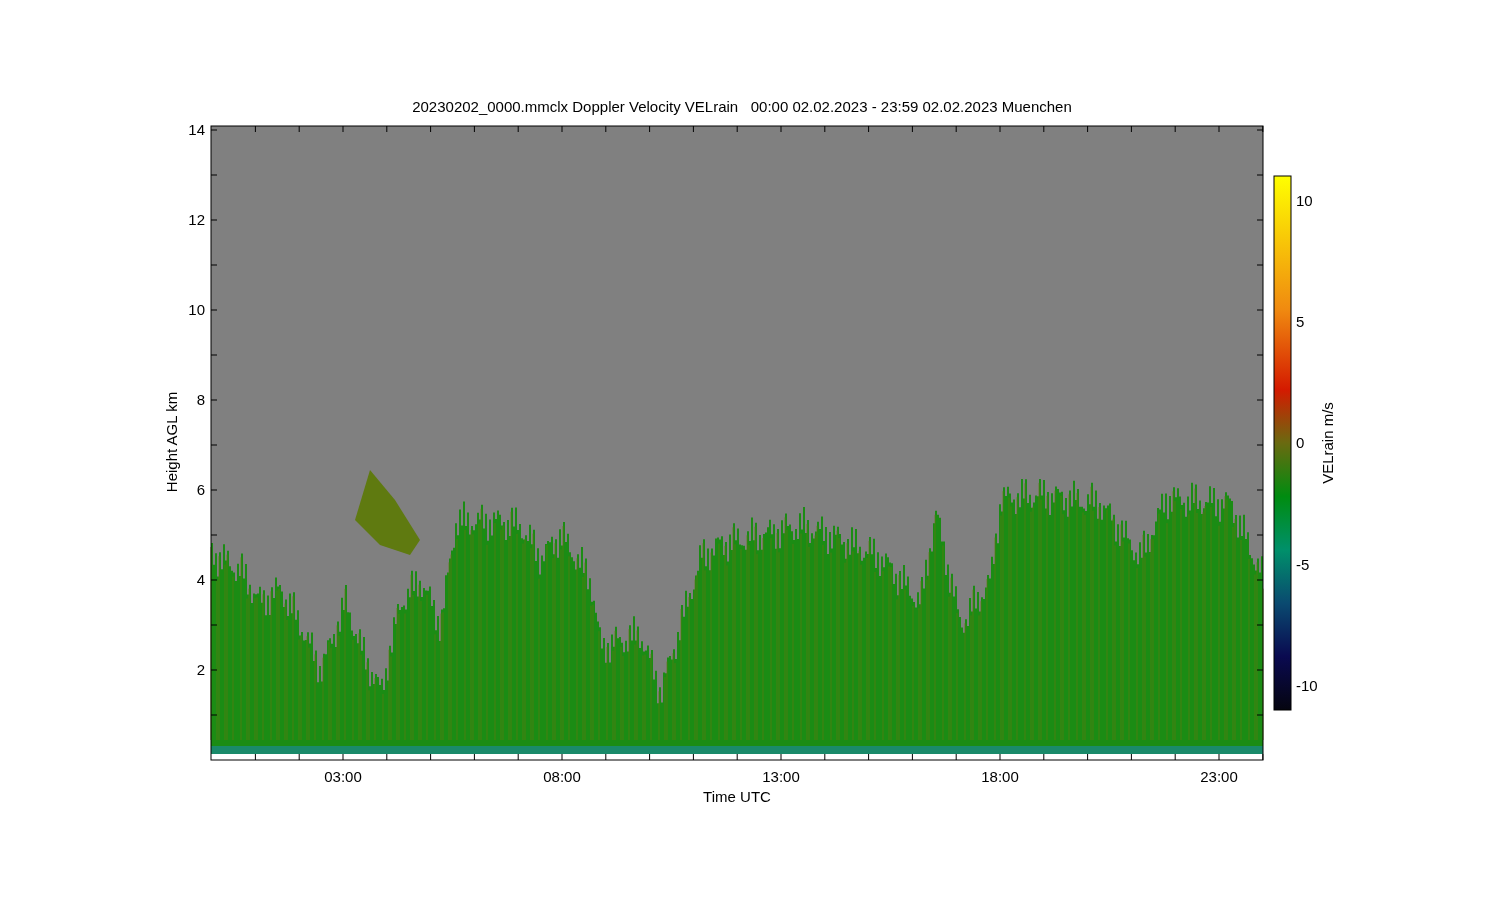 This screenshot has height=900, width=1500. What do you see at coordinates (1307, 685) in the screenshot?
I see `colorbar-tick-label: -10` at bounding box center [1307, 685].